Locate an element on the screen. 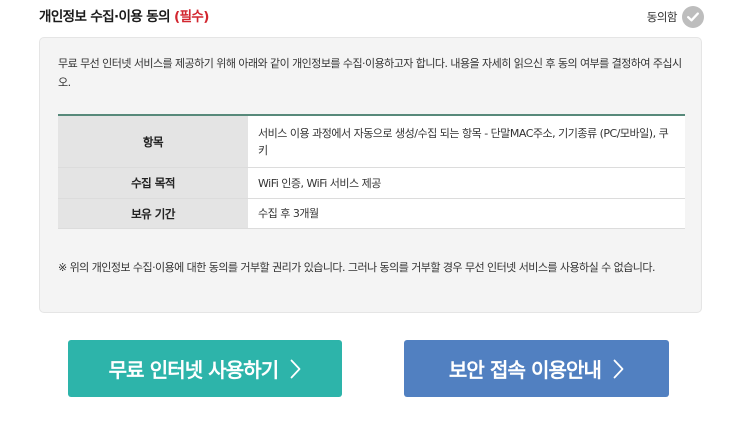  row-value: WiFi 인증, WiFi 서비스 제공 is located at coordinates (466, 183).